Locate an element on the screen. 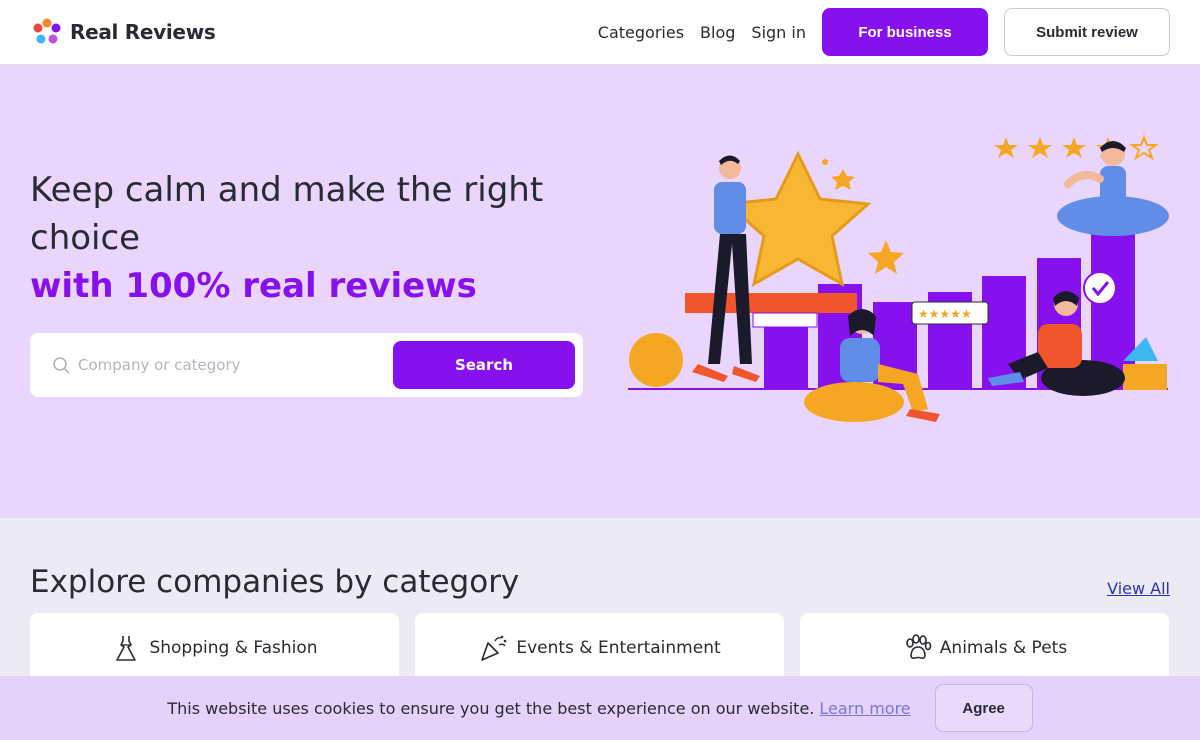 The width and height of the screenshot is (1200, 740). categories-title: Explore companies by category is located at coordinates (275, 582).